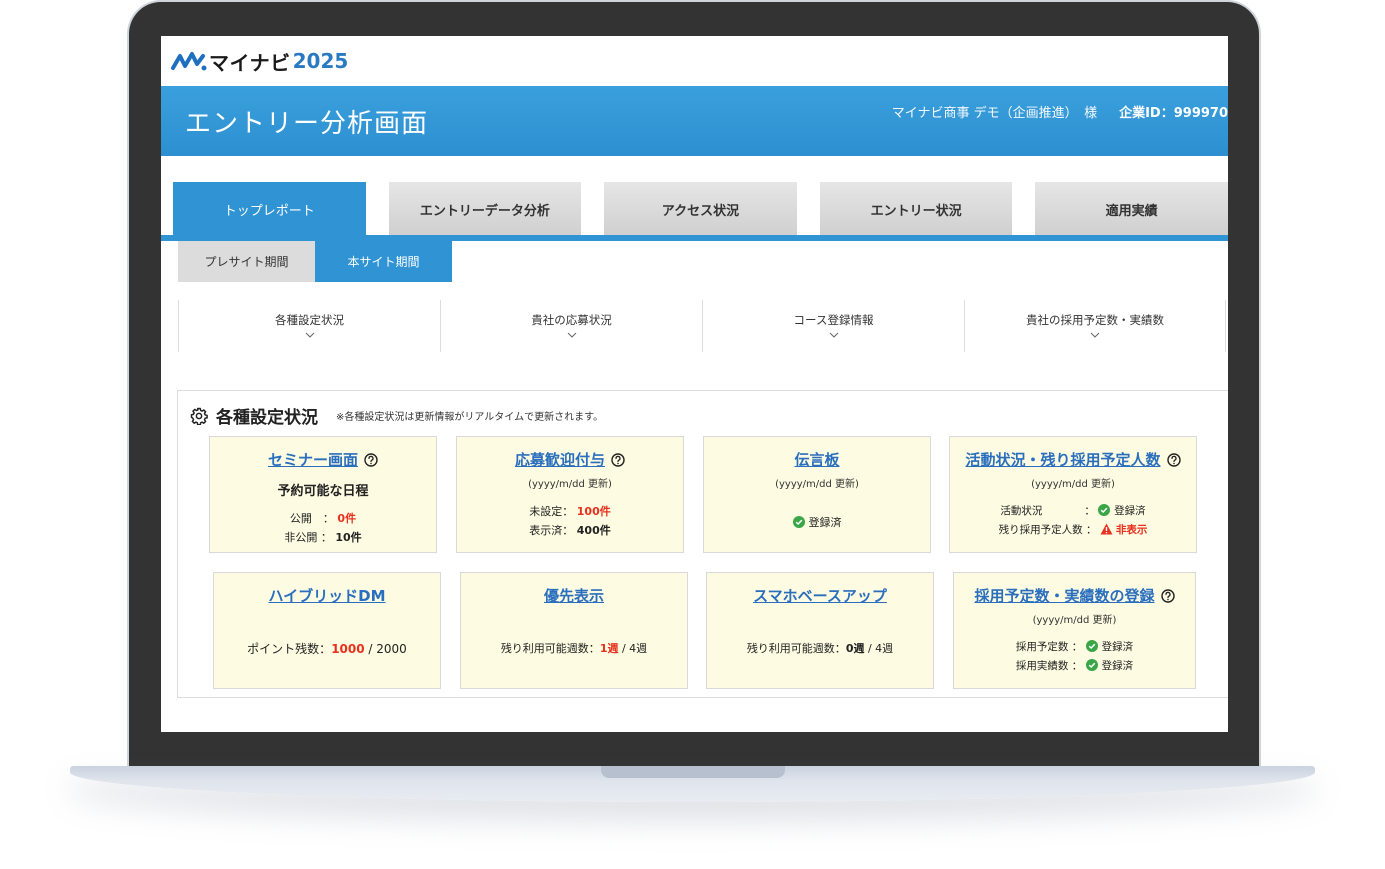 The width and height of the screenshot is (1385, 869). I want to click on tab-entry-data-analysis: エントリーデータ分析, so click(485, 209).